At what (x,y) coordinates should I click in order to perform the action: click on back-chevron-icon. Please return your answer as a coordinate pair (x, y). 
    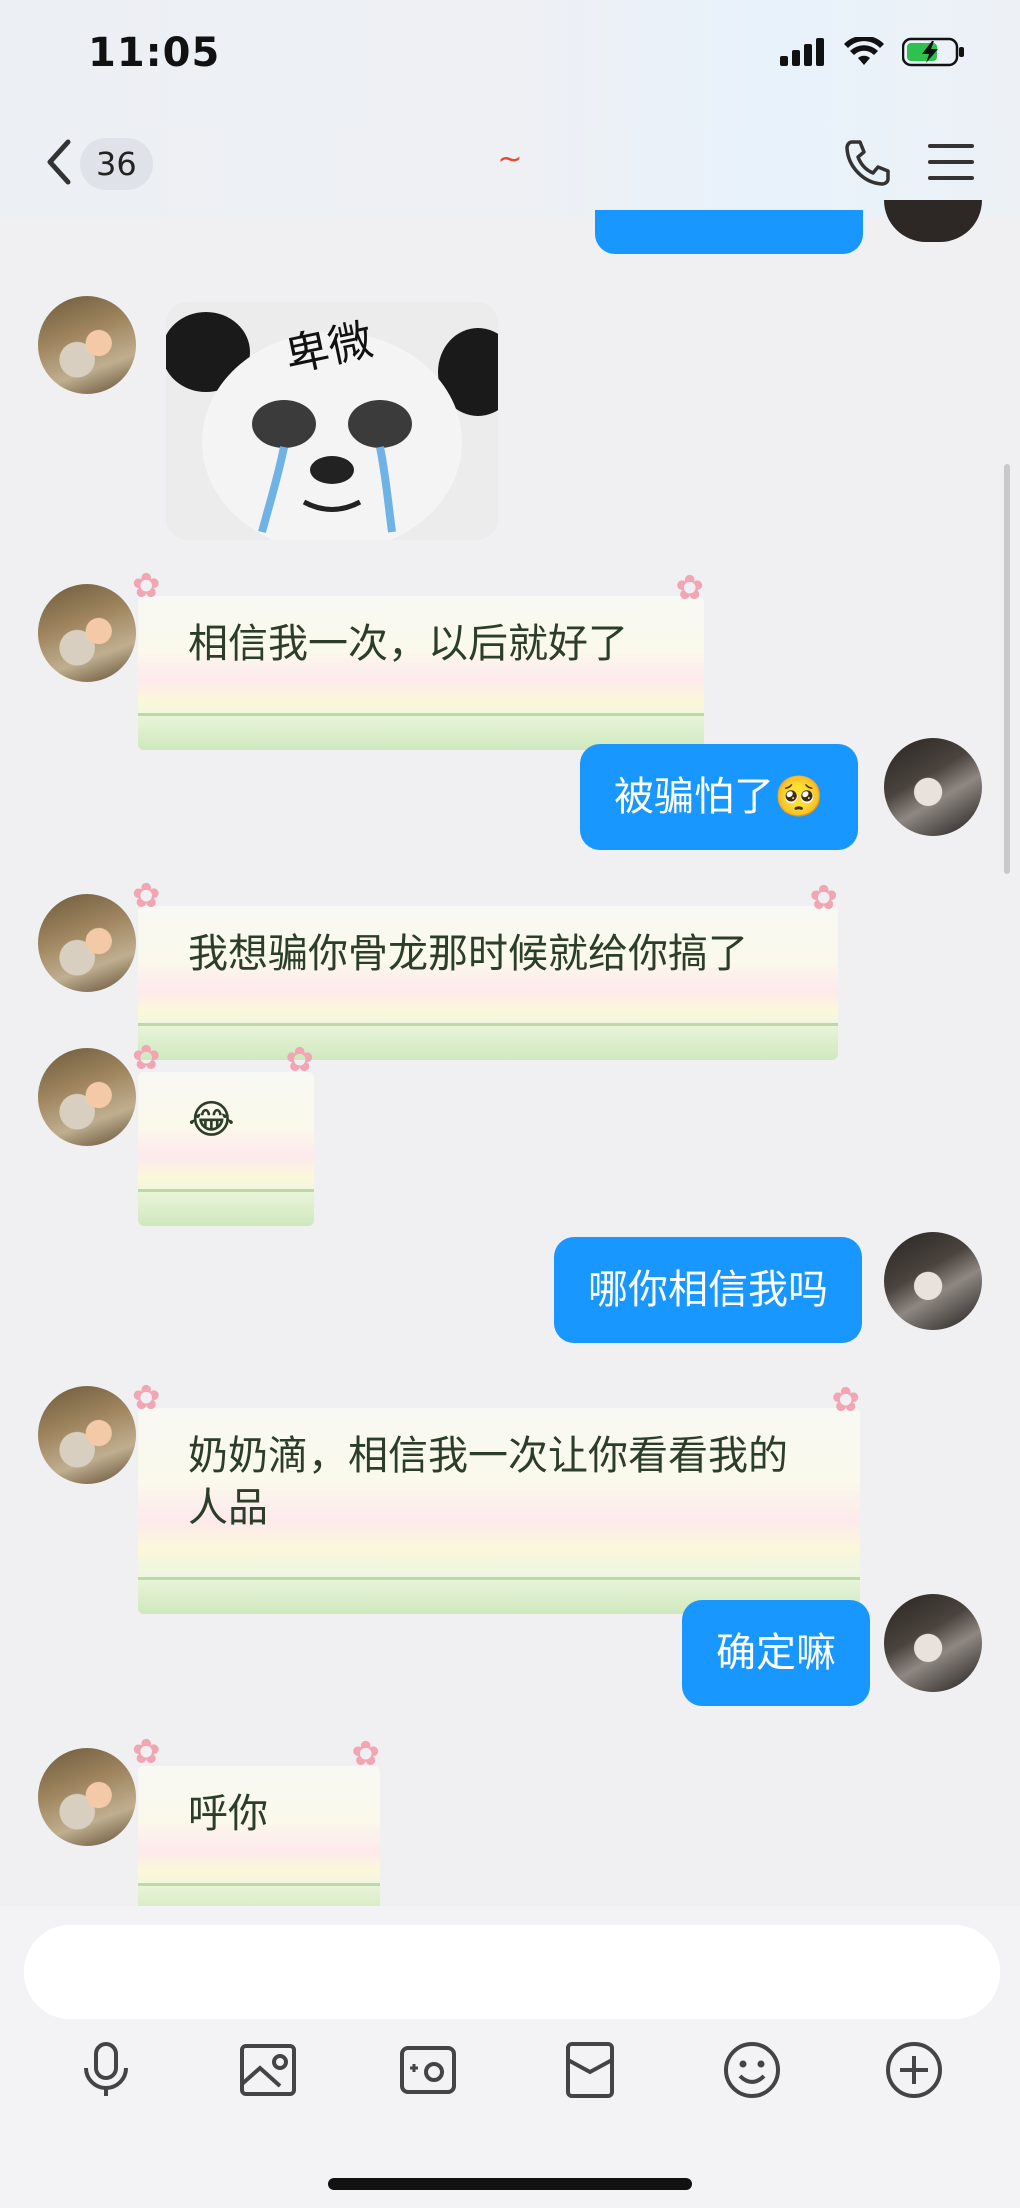
    Looking at the image, I should click on (60, 162).